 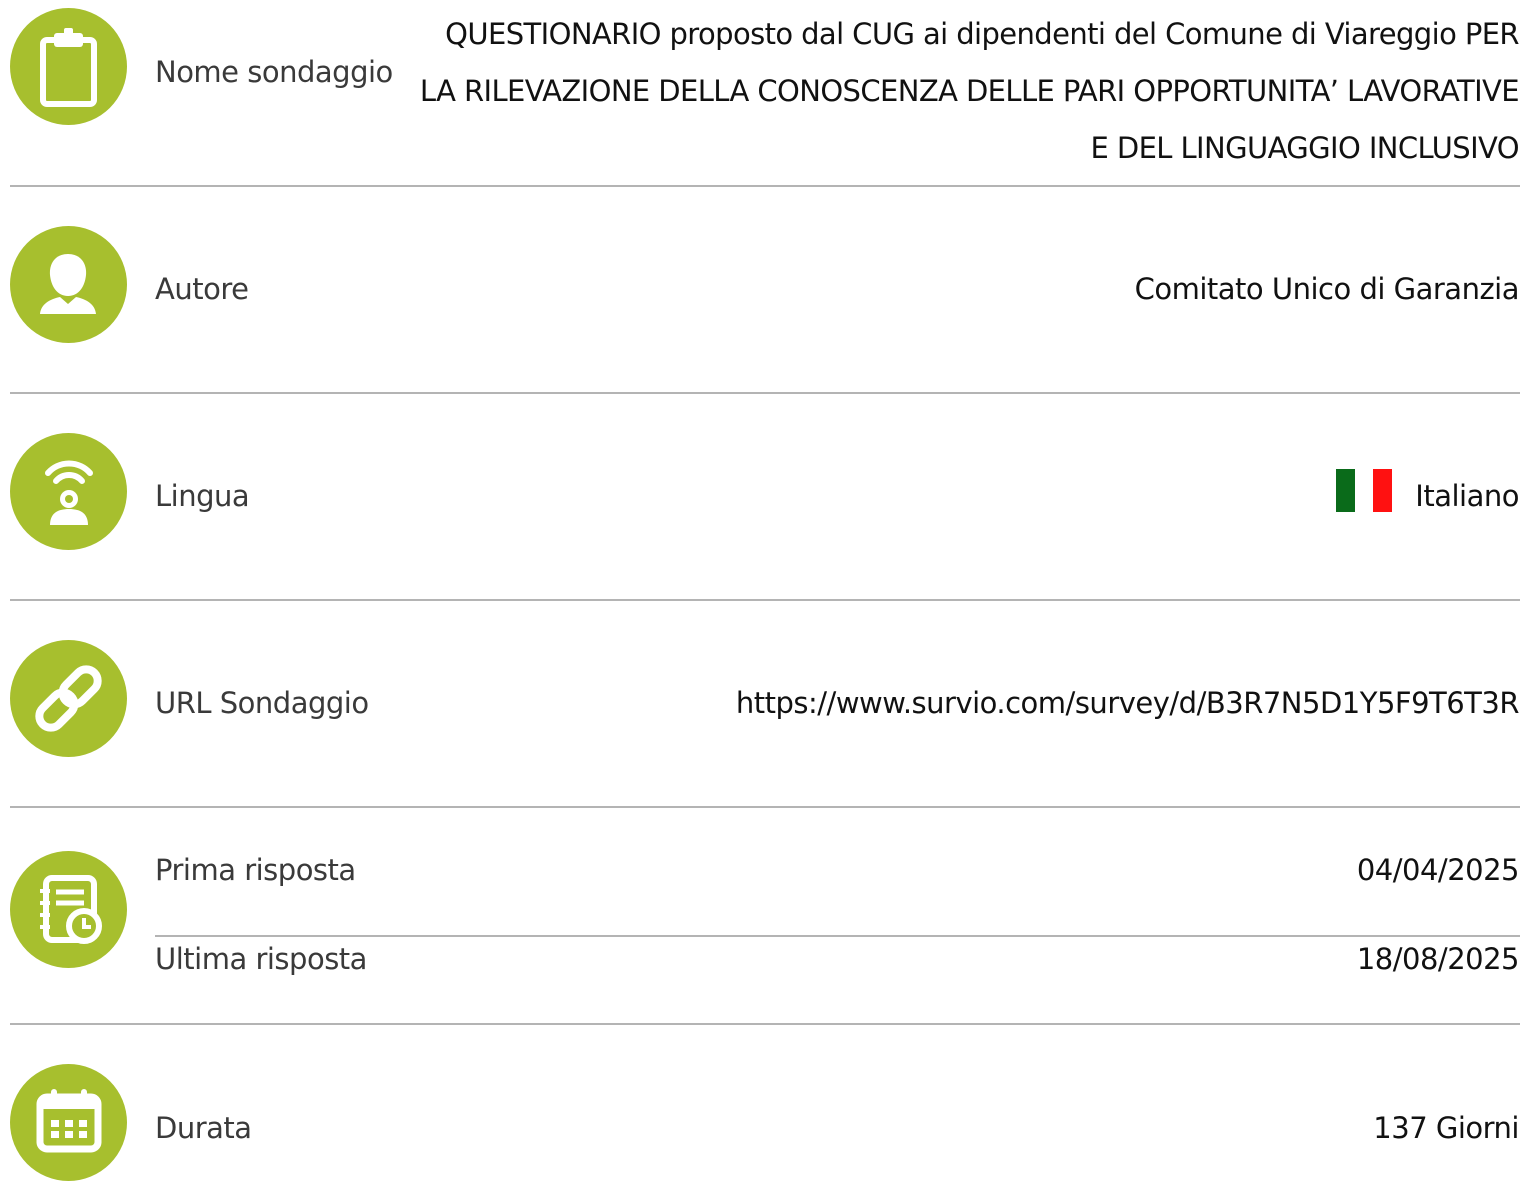 I want to click on language-label: Lingua, so click(x=202, y=496).